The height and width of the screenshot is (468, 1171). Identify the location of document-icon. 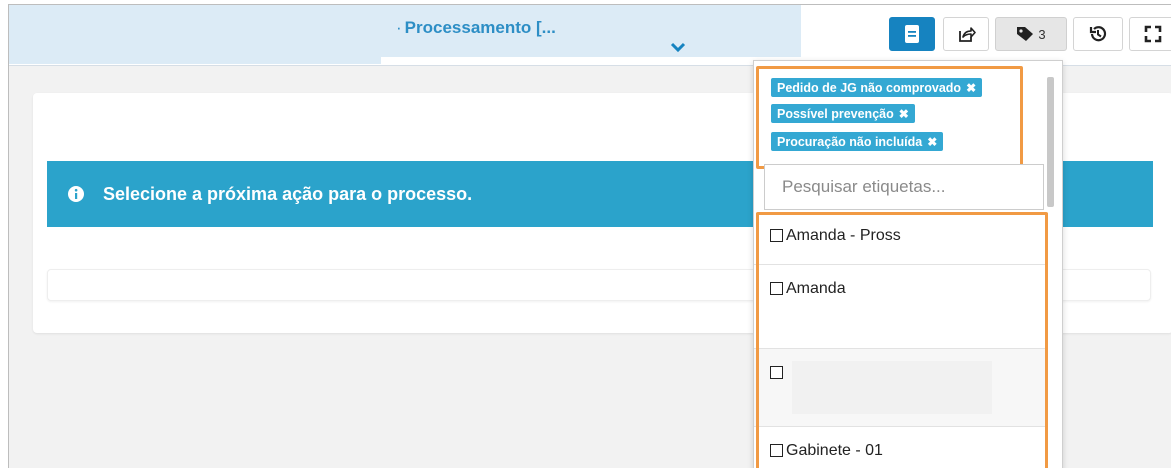
(912, 34).